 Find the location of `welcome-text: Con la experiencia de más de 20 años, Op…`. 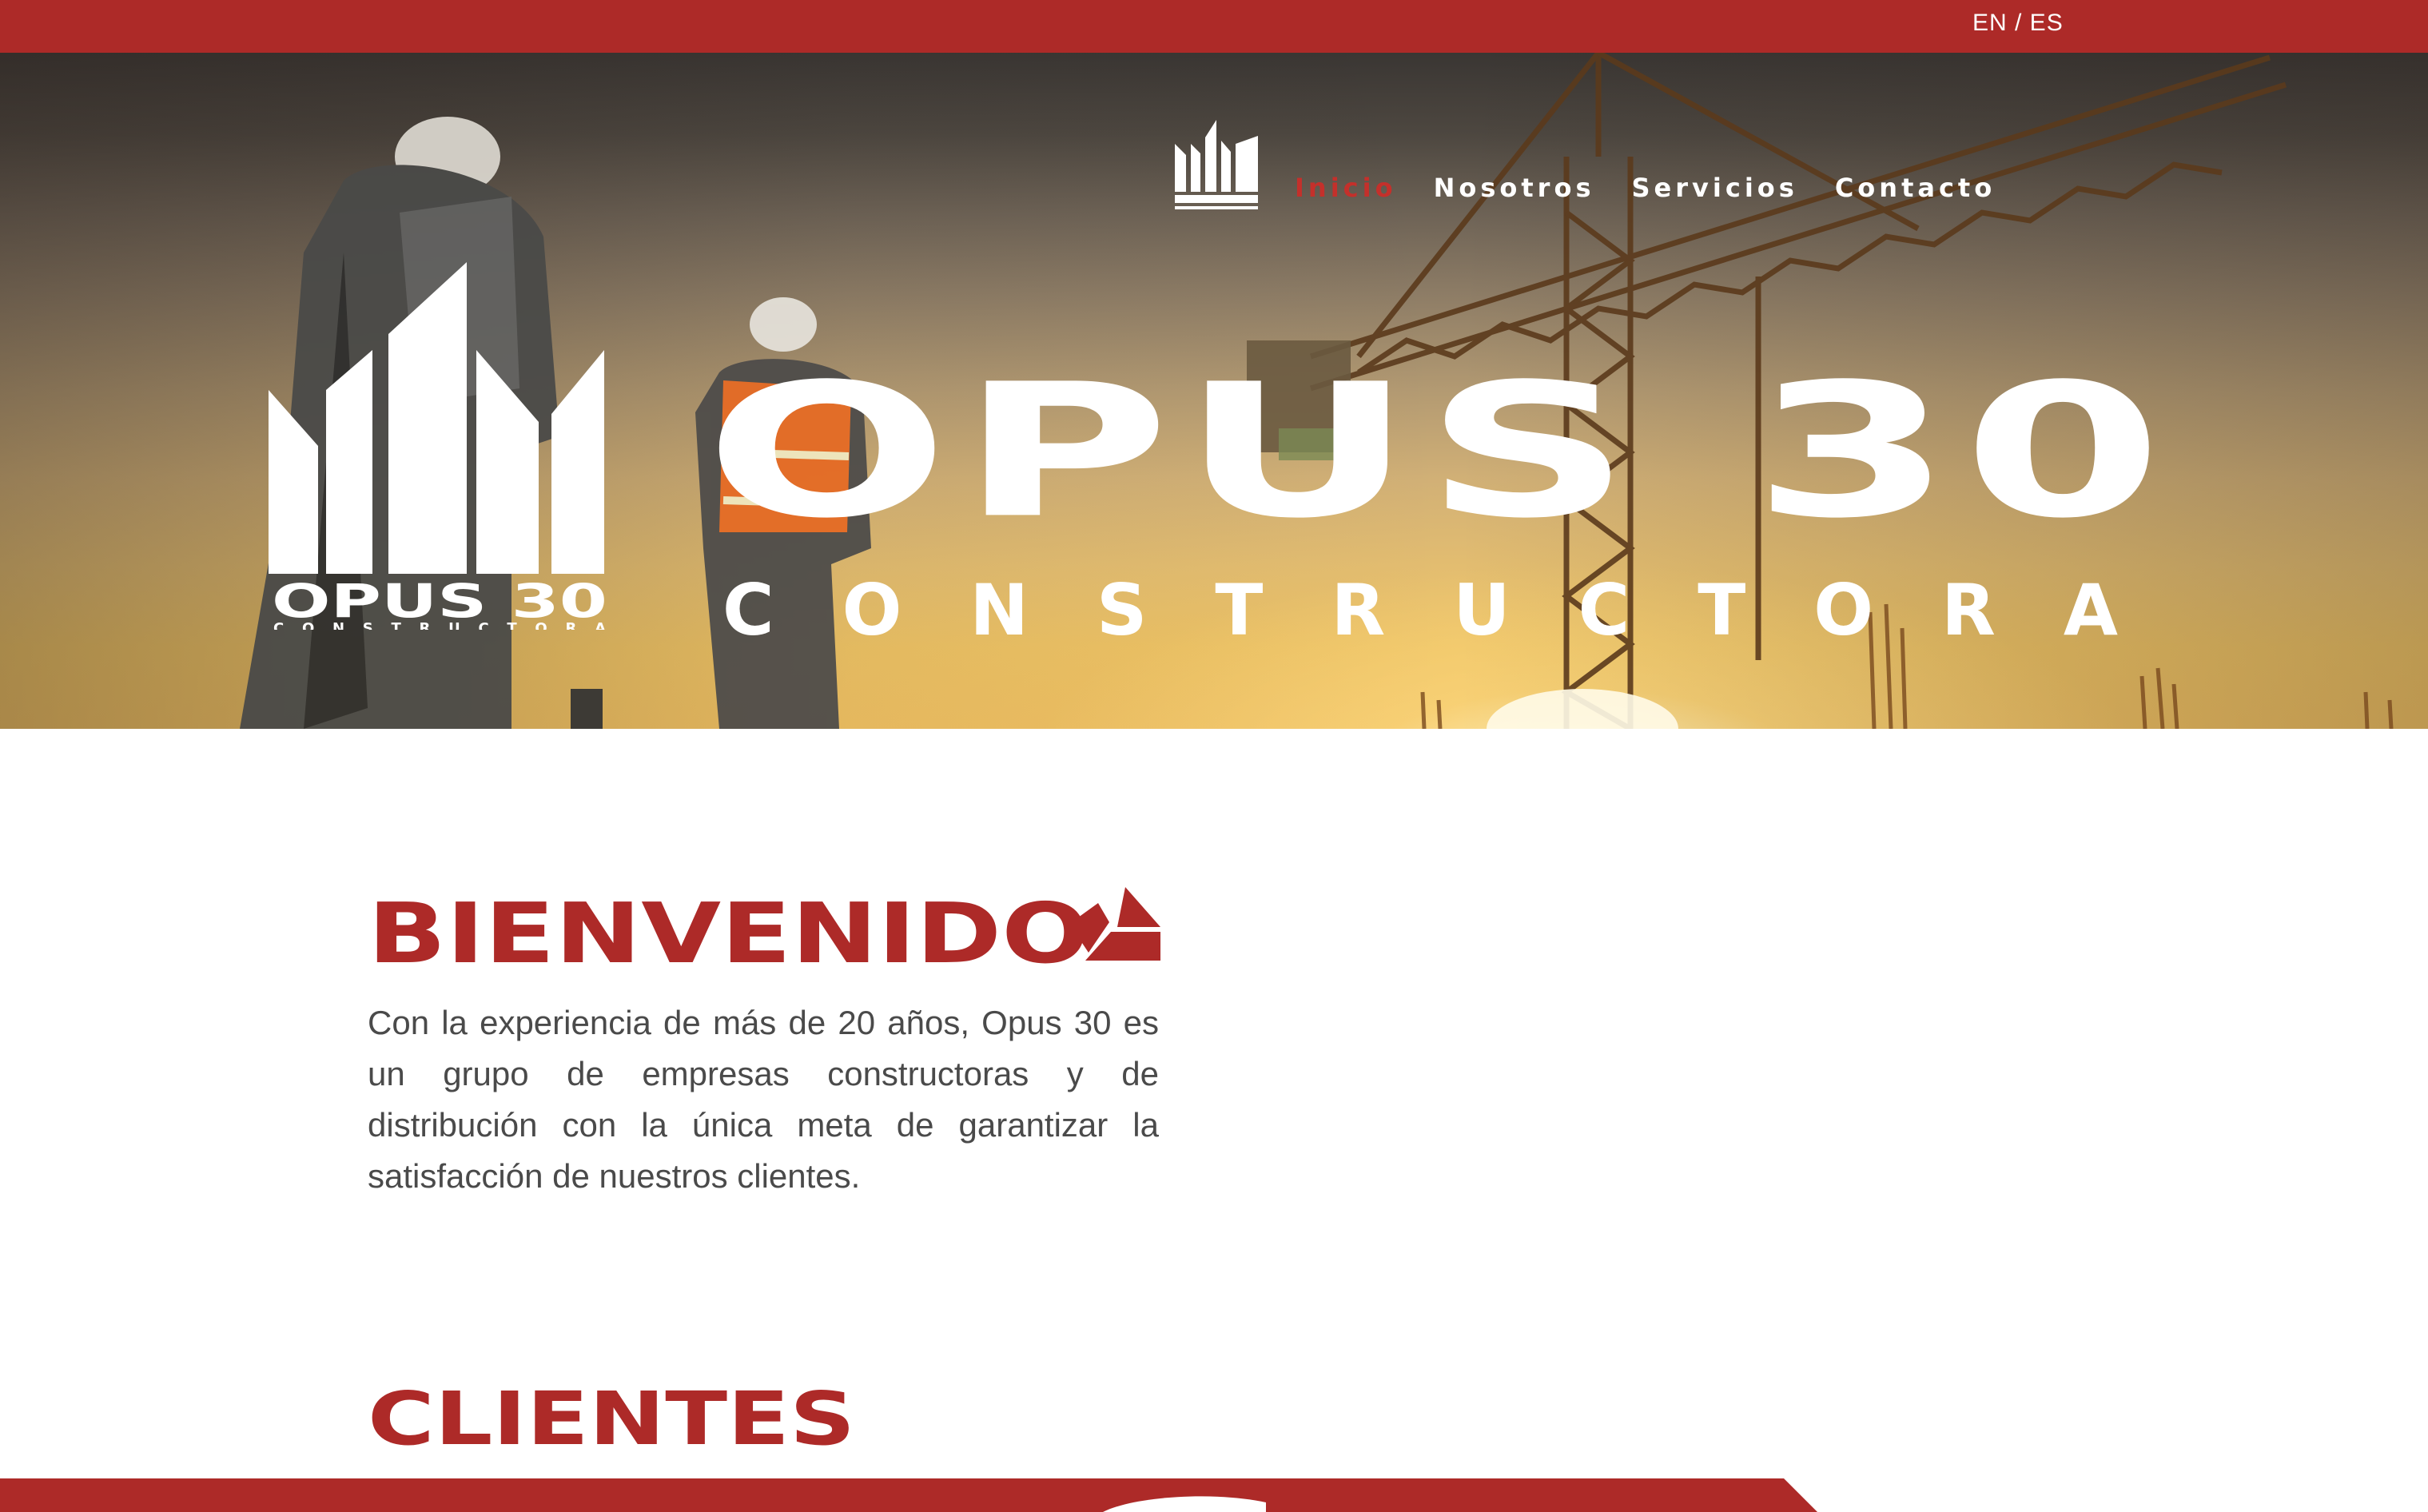

welcome-text: Con la experiencia de más de 20 años, Op… is located at coordinates (763, 1099).